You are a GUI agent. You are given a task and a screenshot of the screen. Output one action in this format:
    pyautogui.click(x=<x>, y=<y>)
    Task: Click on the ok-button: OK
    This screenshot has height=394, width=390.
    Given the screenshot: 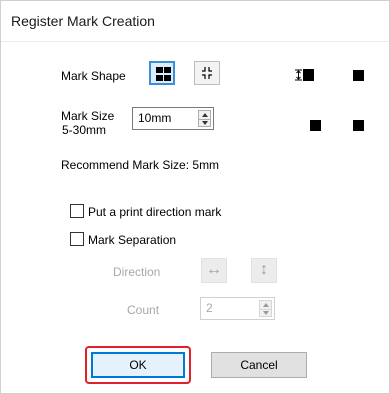 What is the action you would take?
    pyautogui.click(x=138, y=365)
    